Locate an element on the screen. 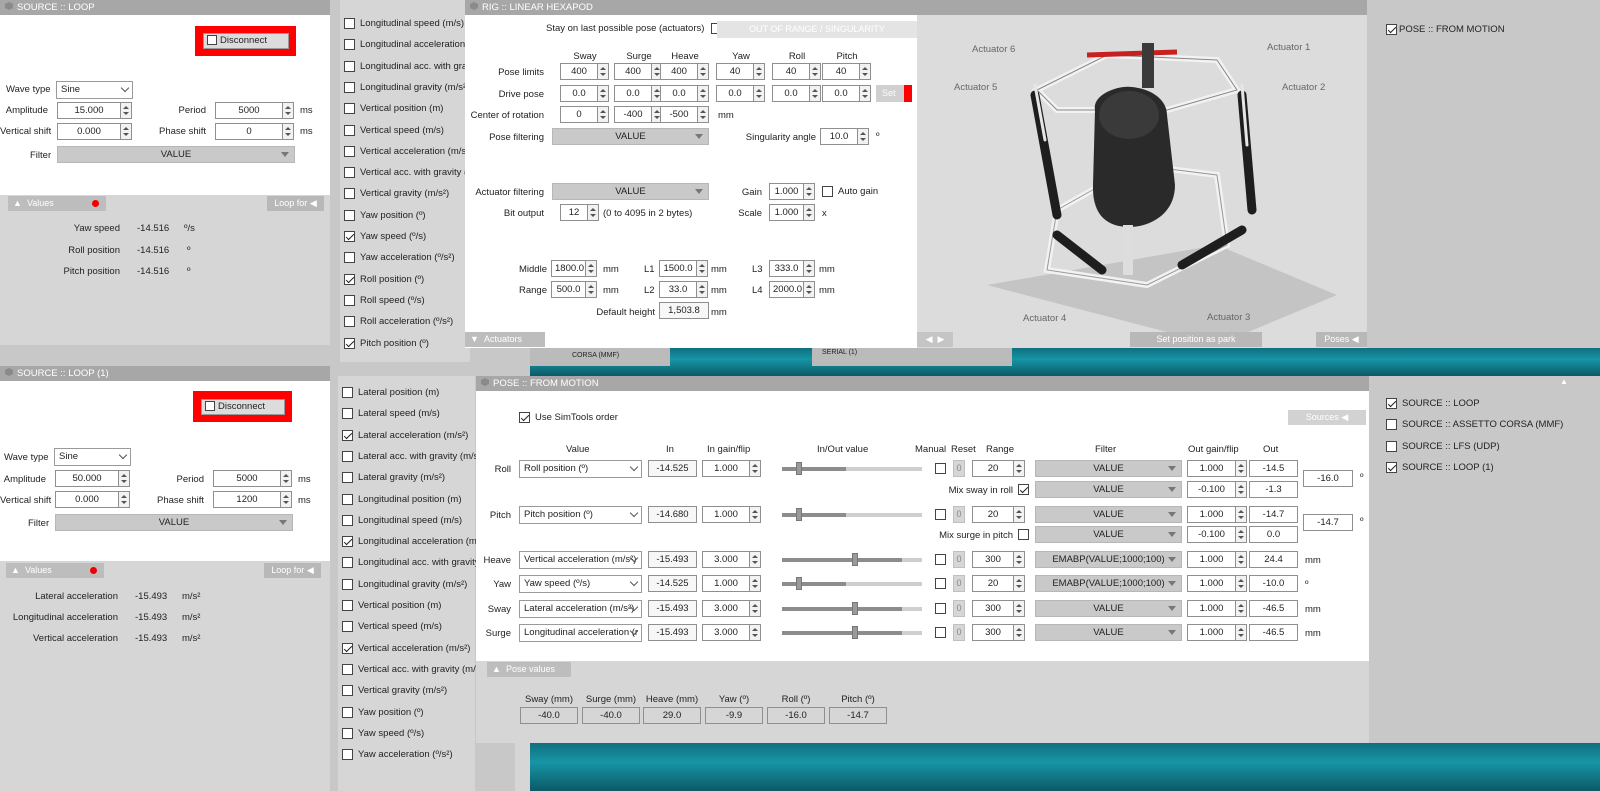 The image size is (1600, 791). pose-row-source-select: Pitch position (º) is located at coordinates (580, 515).